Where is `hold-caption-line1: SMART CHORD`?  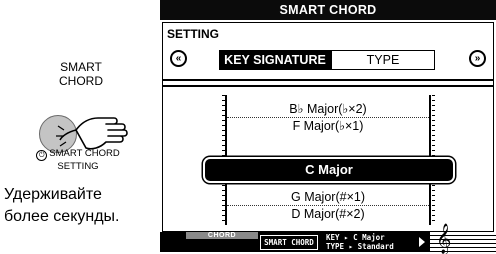
hold-caption-line1: SMART CHORD is located at coordinates (84, 153).